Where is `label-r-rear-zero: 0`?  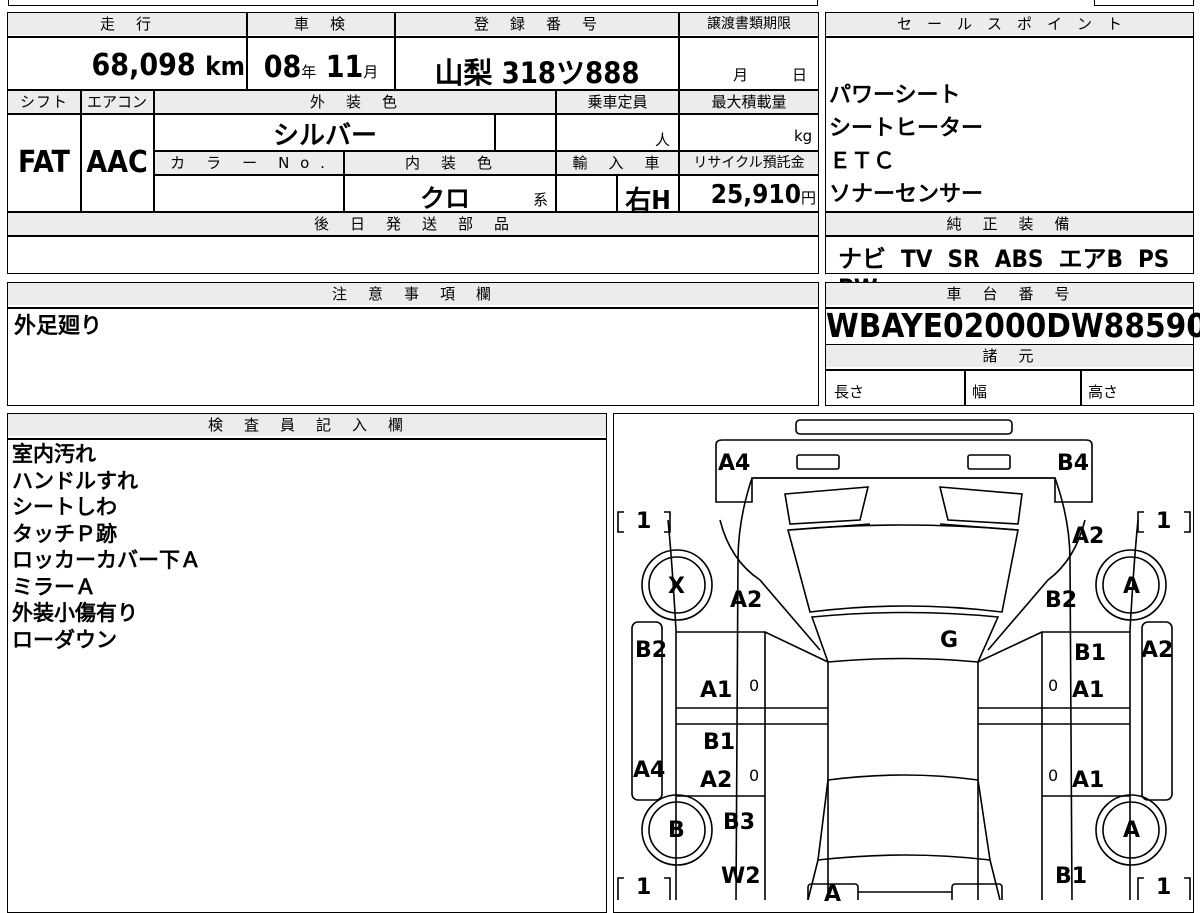 label-r-rear-zero: 0 is located at coordinates (1053, 775).